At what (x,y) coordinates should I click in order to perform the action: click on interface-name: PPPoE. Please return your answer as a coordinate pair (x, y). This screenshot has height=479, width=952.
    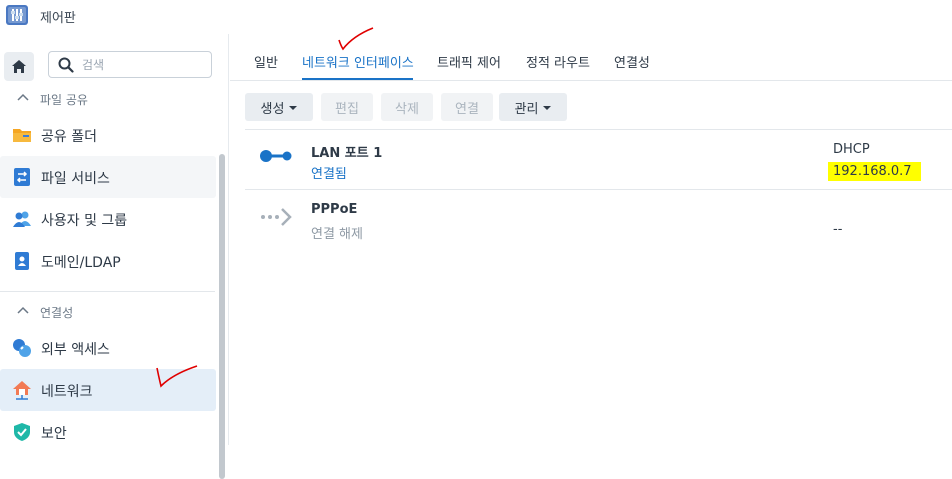
    Looking at the image, I should click on (334, 209).